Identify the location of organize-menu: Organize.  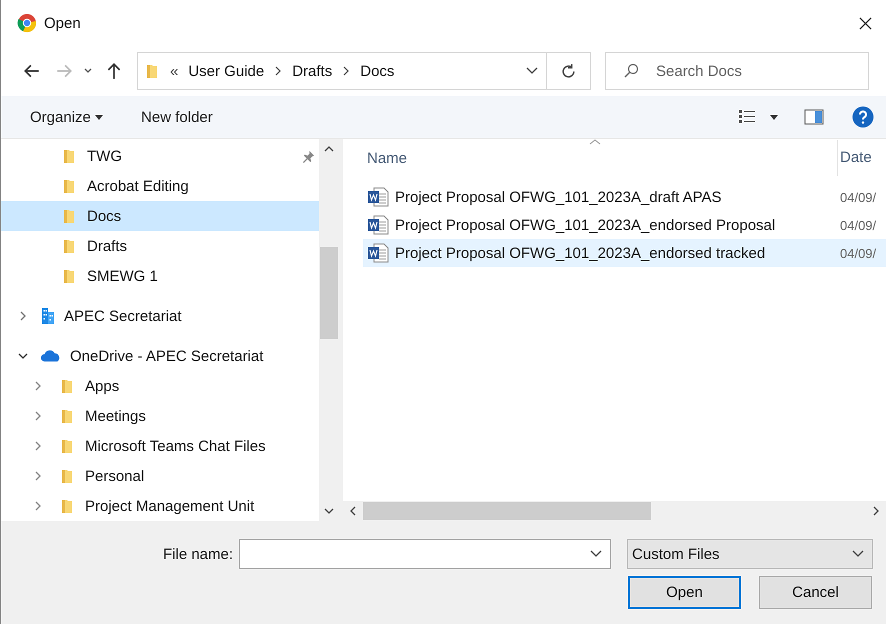
(67, 117).